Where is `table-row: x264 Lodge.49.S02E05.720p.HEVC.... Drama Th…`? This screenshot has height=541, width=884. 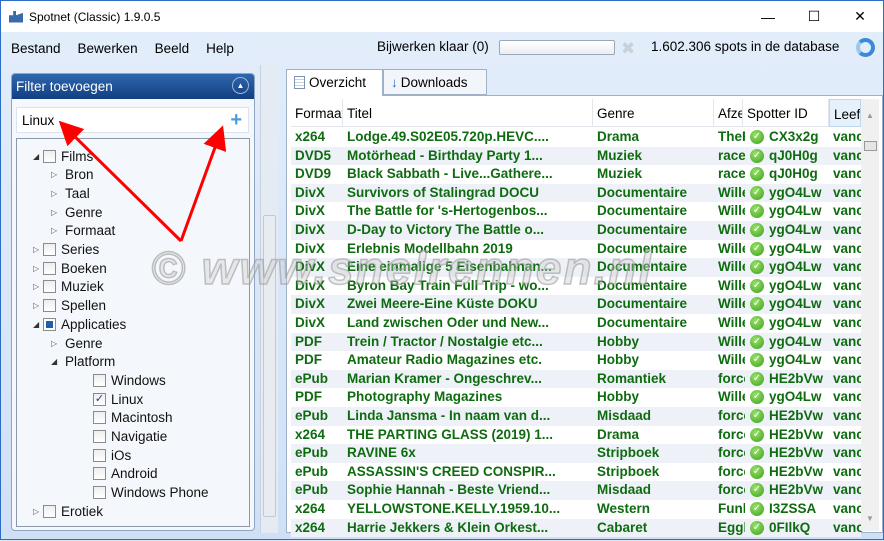
table-row: x264 Lodge.49.S02E05.720p.HEVC.... Drama Th… is located at coordinates (577, 137).